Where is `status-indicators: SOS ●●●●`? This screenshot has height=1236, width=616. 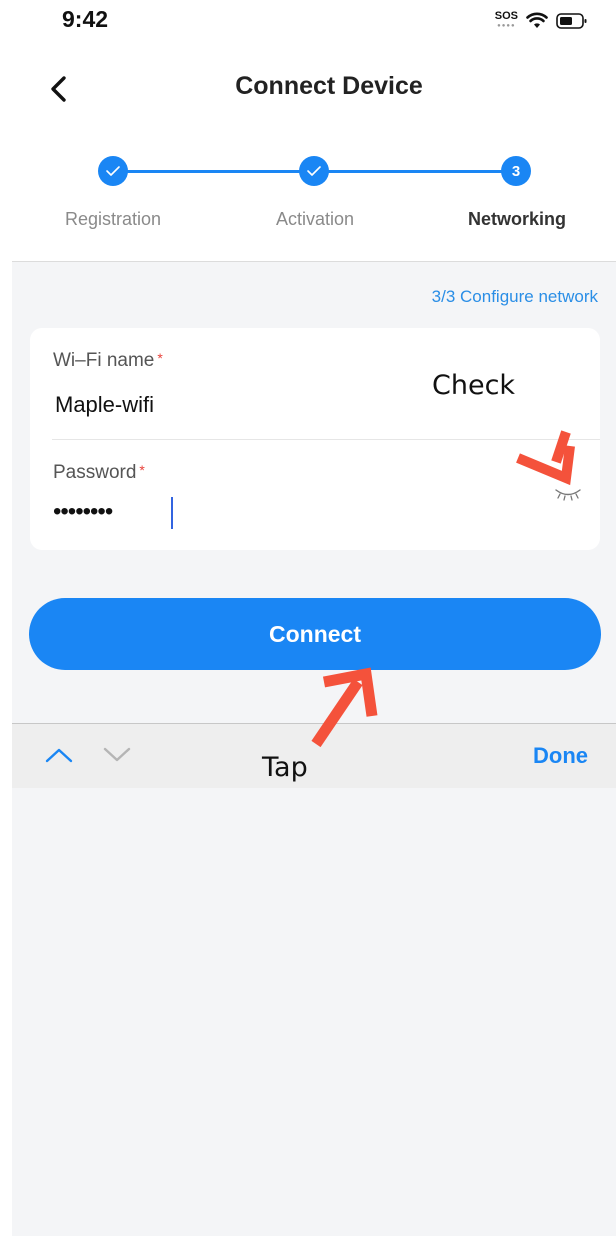
status-indicators: SOS ●●●● is located at coordinates (541, 21).